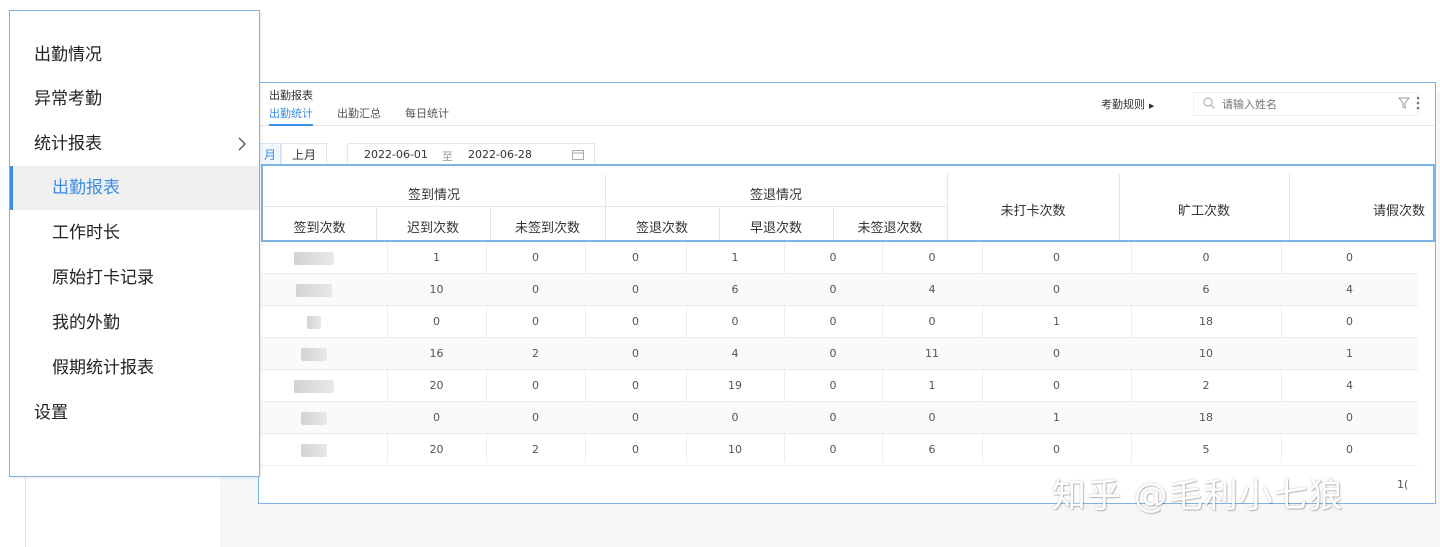 Image resolution: width=1440 pixels, height=547 pixels. Describe the element at coordinates (1209, 103) in the screenshot. I see `search-icon` at that location.